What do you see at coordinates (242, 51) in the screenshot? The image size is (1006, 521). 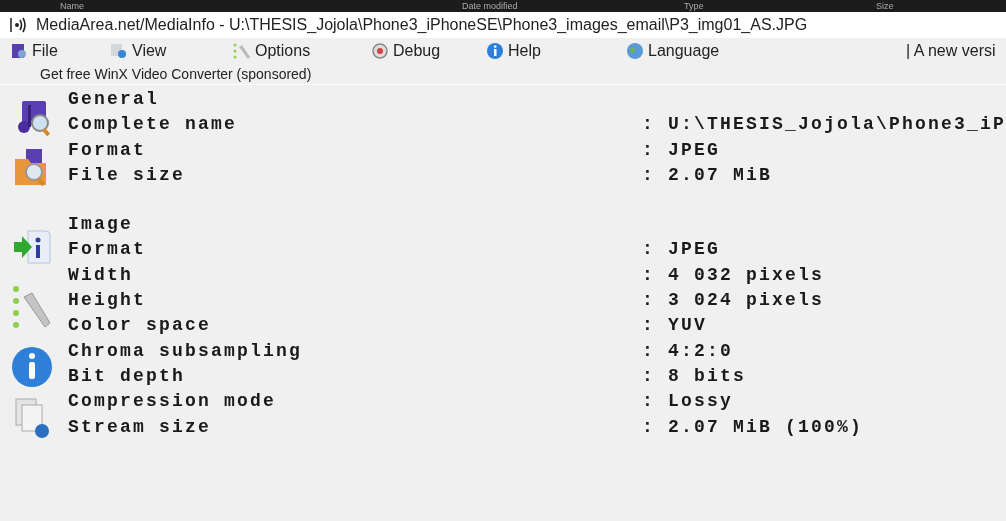 I see `wrench-list-icon` at bounding box center [242, 51].